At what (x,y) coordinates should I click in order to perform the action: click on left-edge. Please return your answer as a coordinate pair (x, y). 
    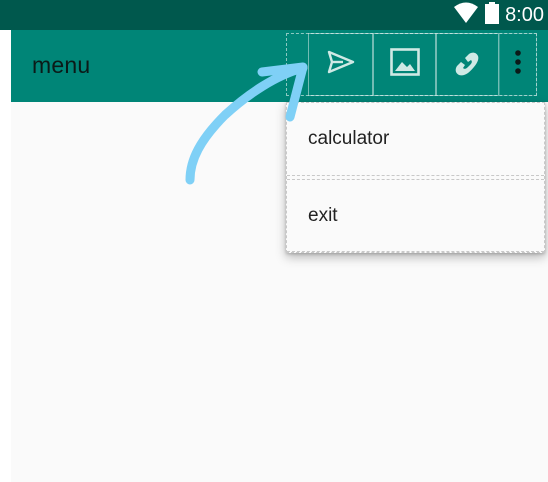
    Looking at the image, I should click on (5, 256).